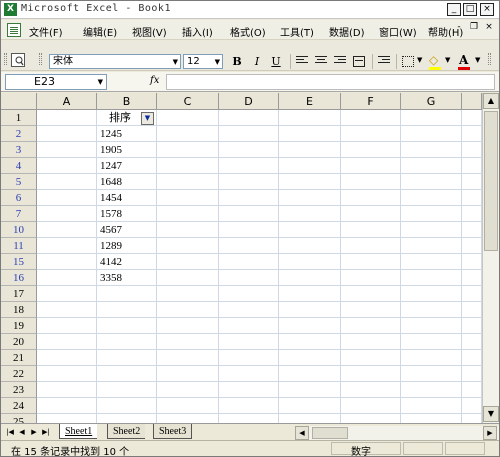  Describe the element at coordinates (127, 262) in the screenshot. I see `cell-b15: 4142` at that location.